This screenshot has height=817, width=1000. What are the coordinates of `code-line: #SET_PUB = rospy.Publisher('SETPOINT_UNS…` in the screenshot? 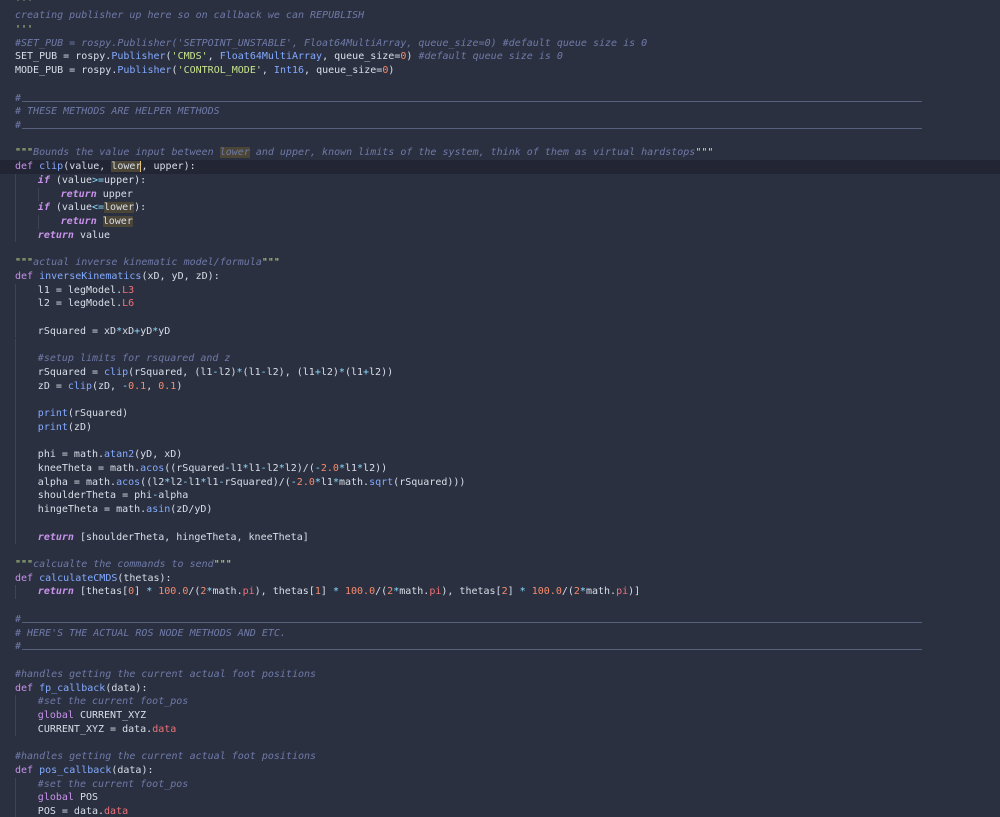 It's located at (500, 44).